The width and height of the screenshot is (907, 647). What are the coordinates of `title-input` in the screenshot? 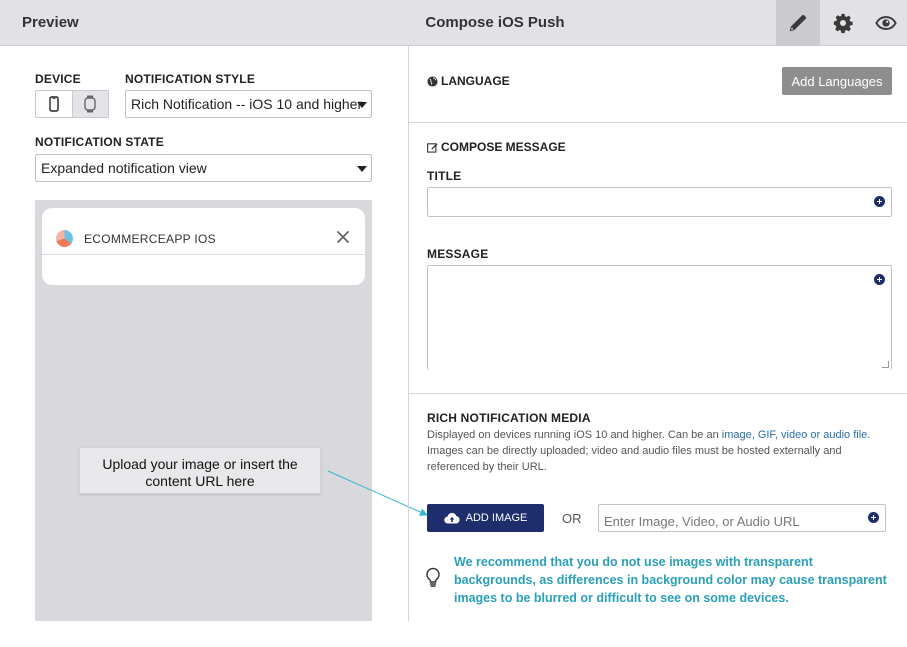 It's located at (659, 202).